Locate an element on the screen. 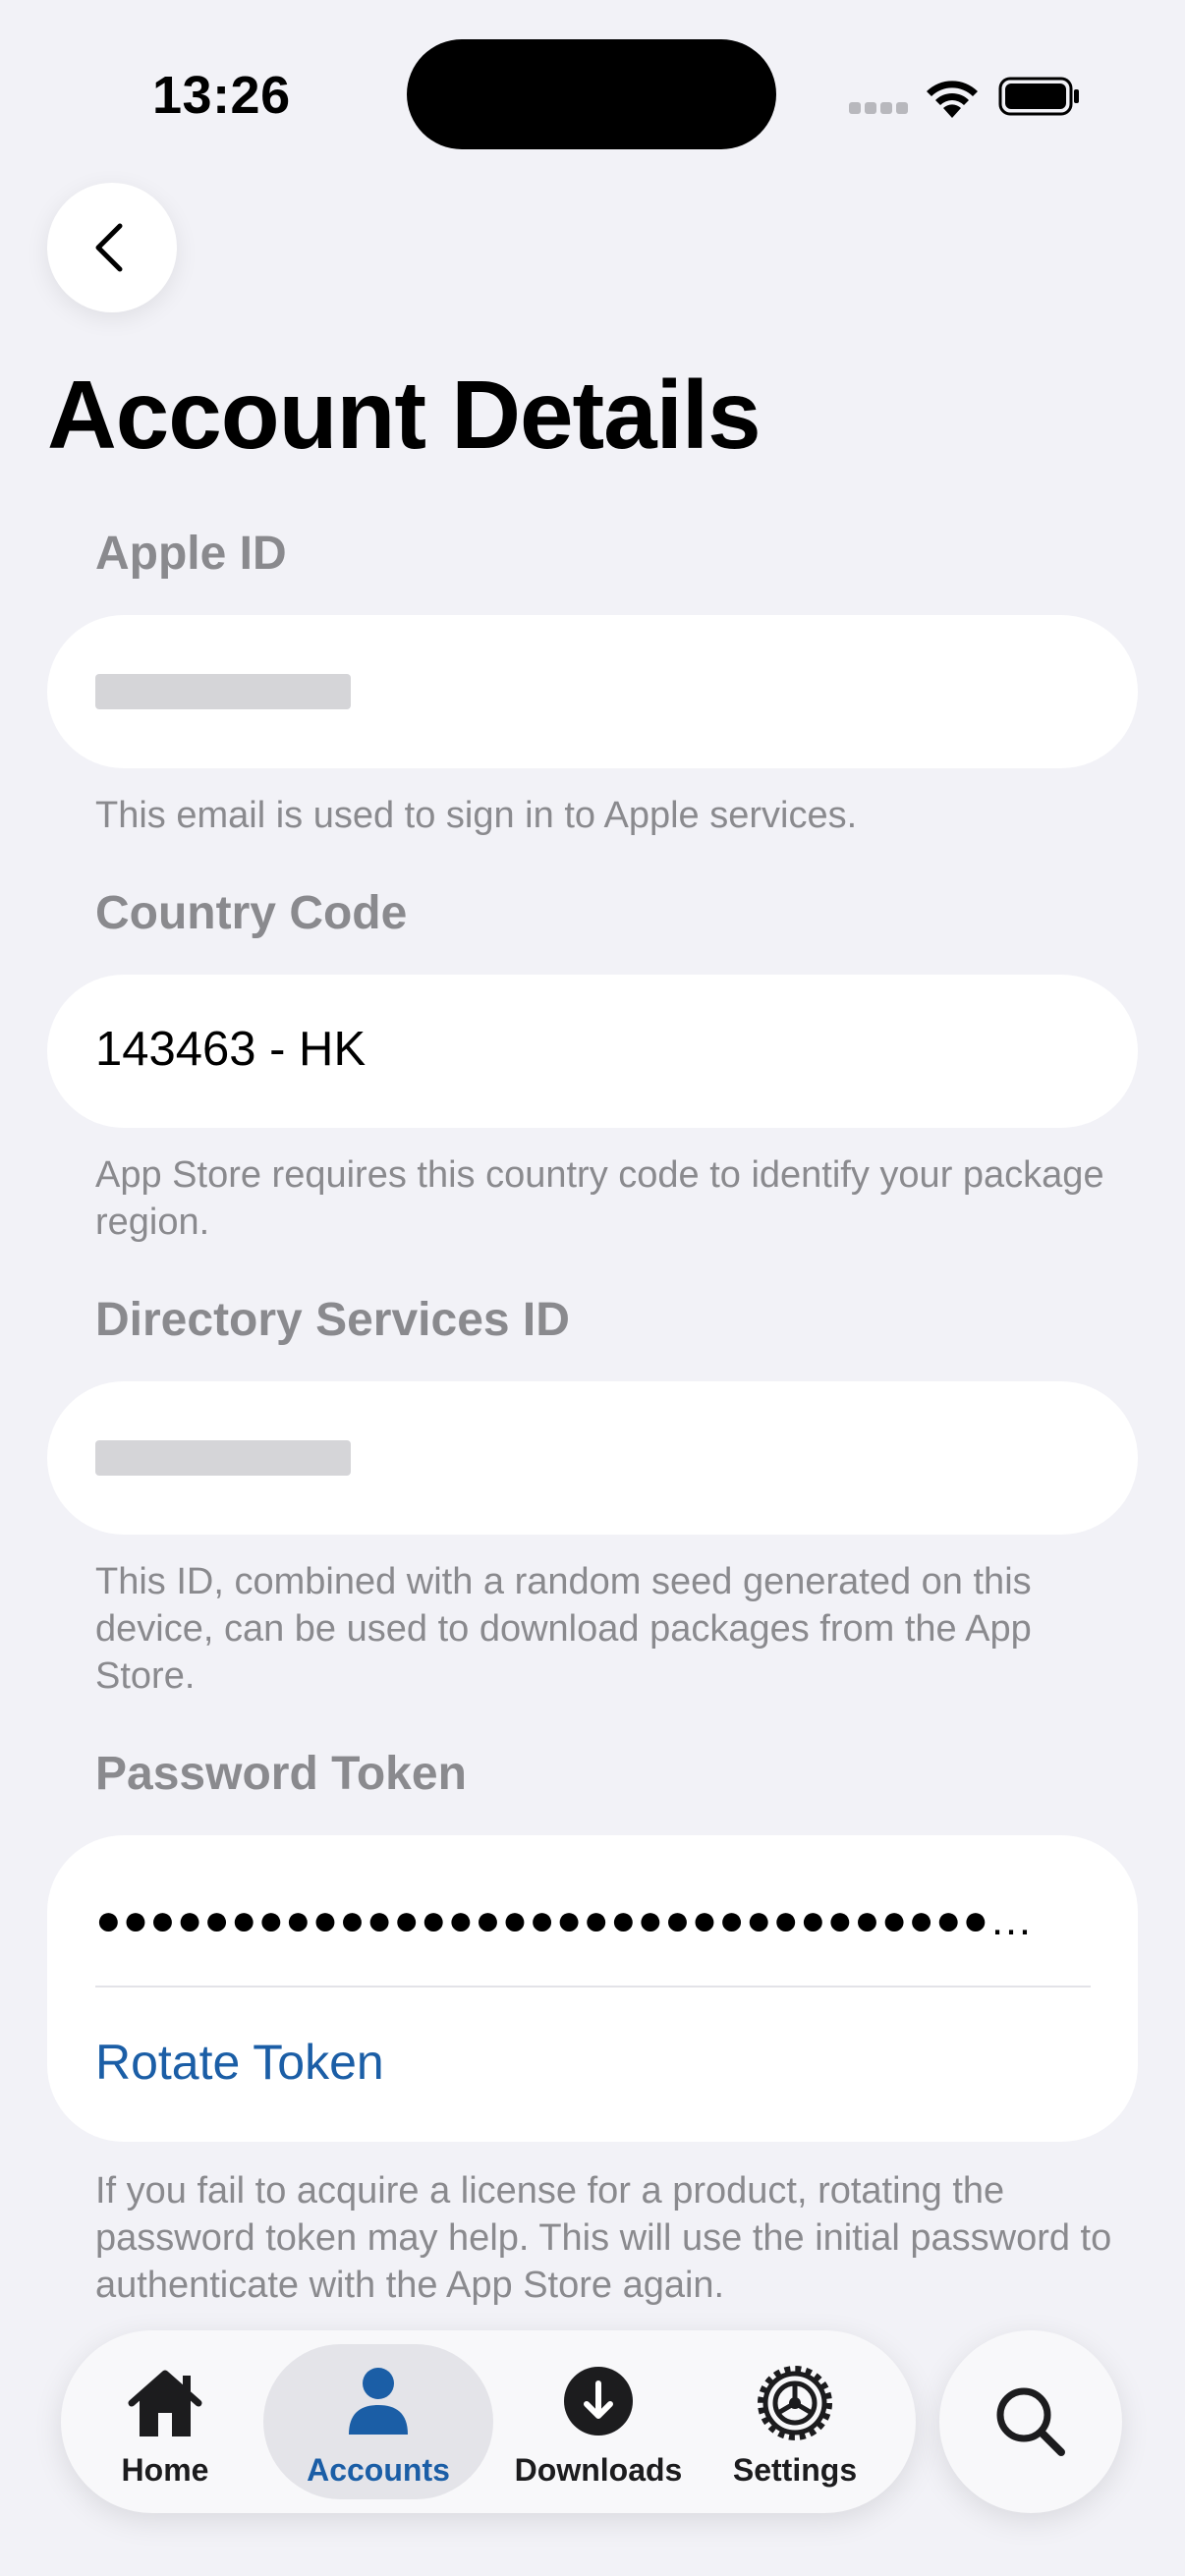 The image size is (1185, 2576). magnifying-glass-icon is located at coordinates (1030, 2421).